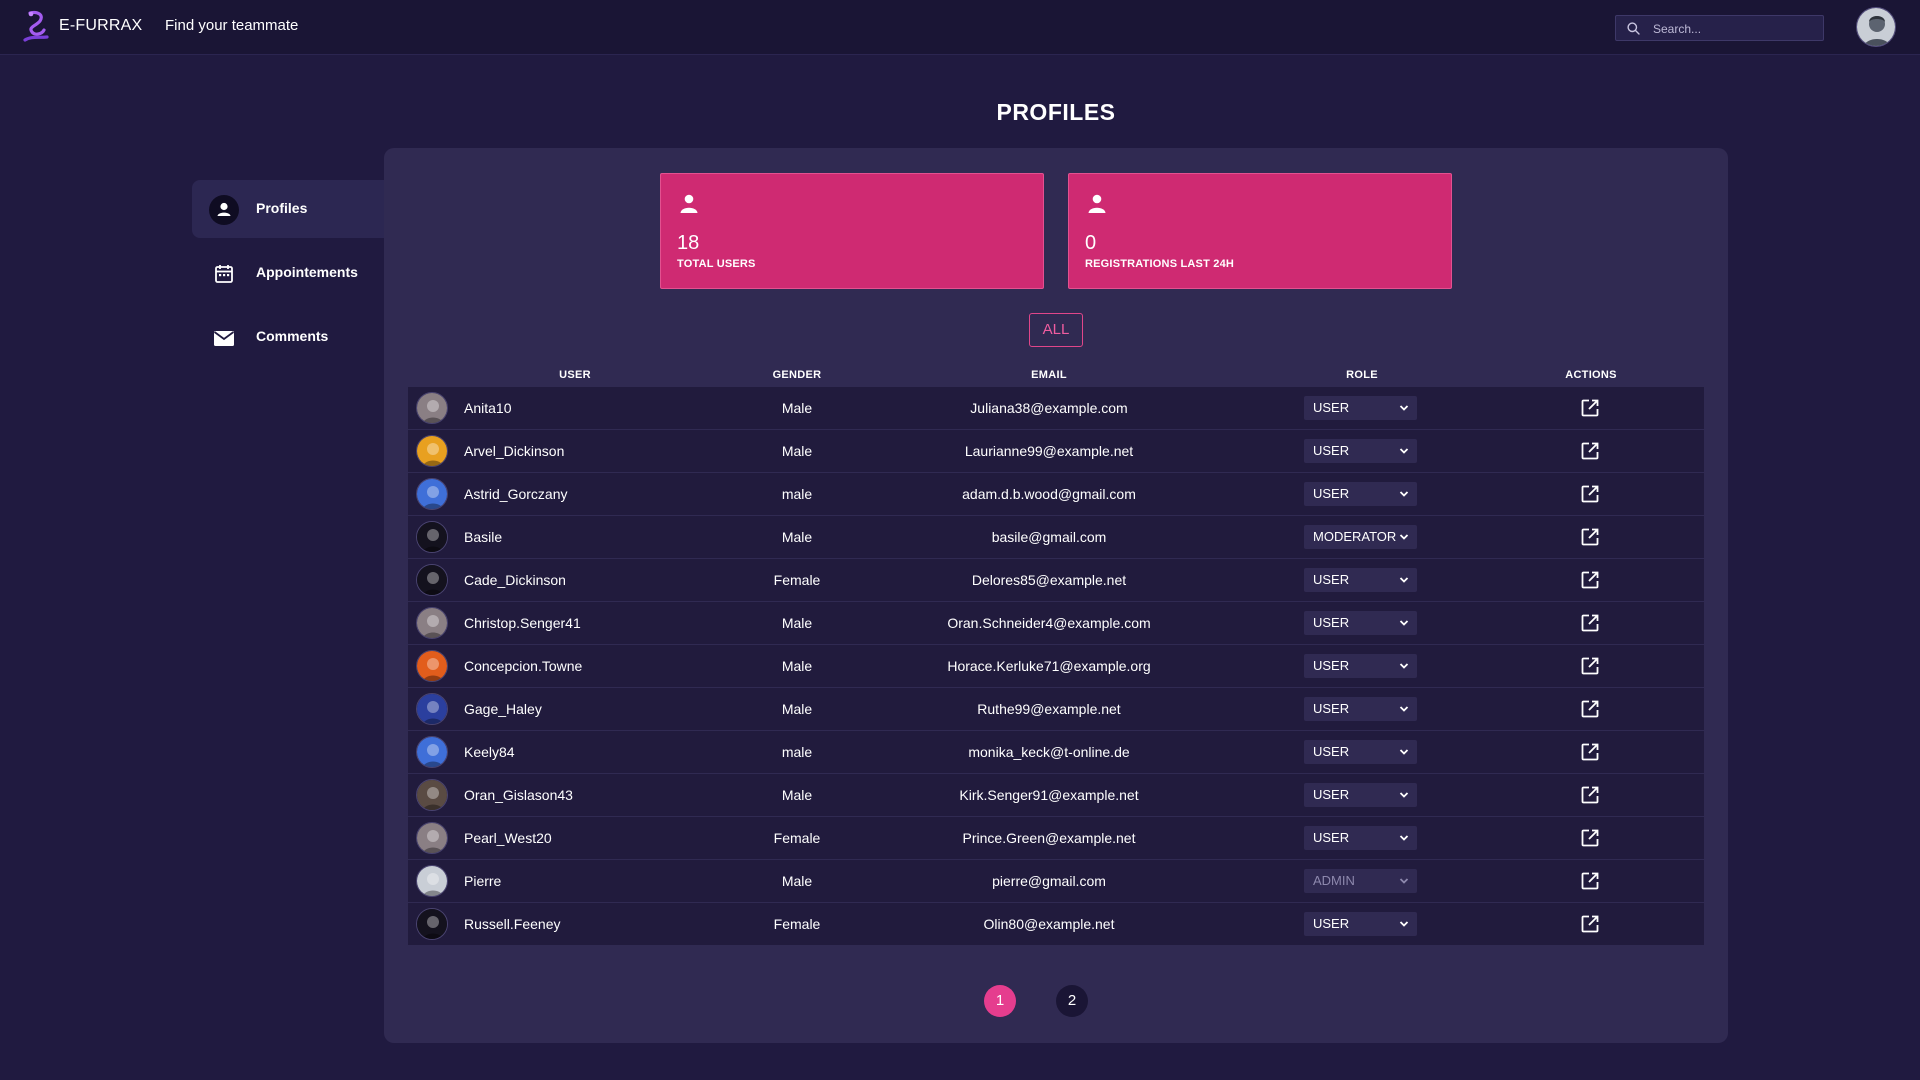 This screenshot has height=1080, width=1920. What do you see at coordinates (1056, 112) in the screenshot?
I see `page-title: PROFILES` at bounding box center [1056, 112].